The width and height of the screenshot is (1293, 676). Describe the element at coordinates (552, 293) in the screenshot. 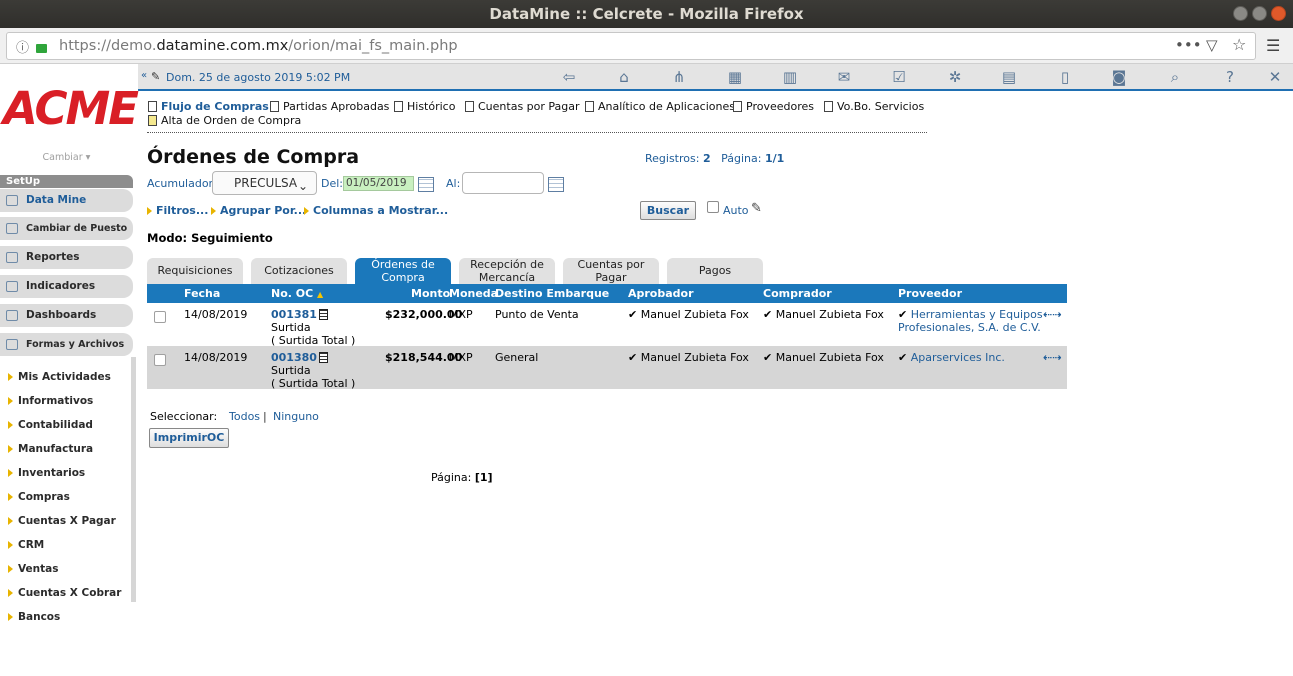

I see `column-header-destino: Destino Embarque` at that location.